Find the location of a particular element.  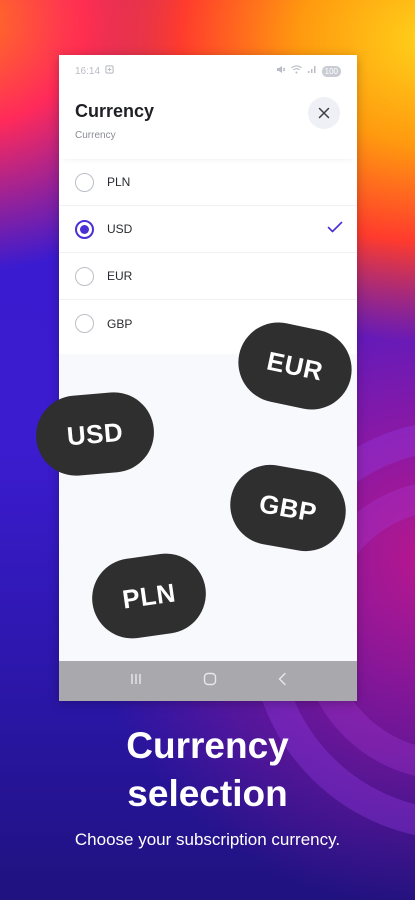

checkmark-icon is located at coordinates (335, 229).